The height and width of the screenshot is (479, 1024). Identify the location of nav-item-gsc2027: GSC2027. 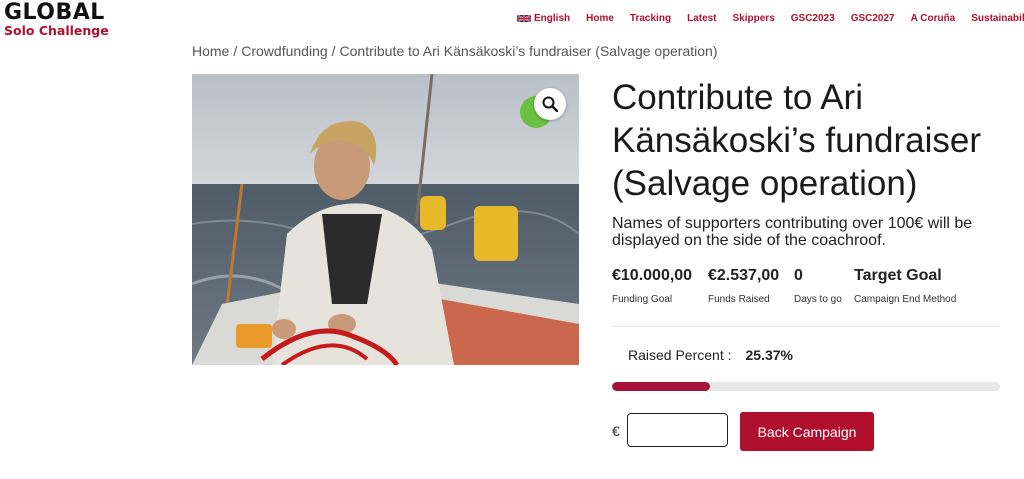
(873, 18).